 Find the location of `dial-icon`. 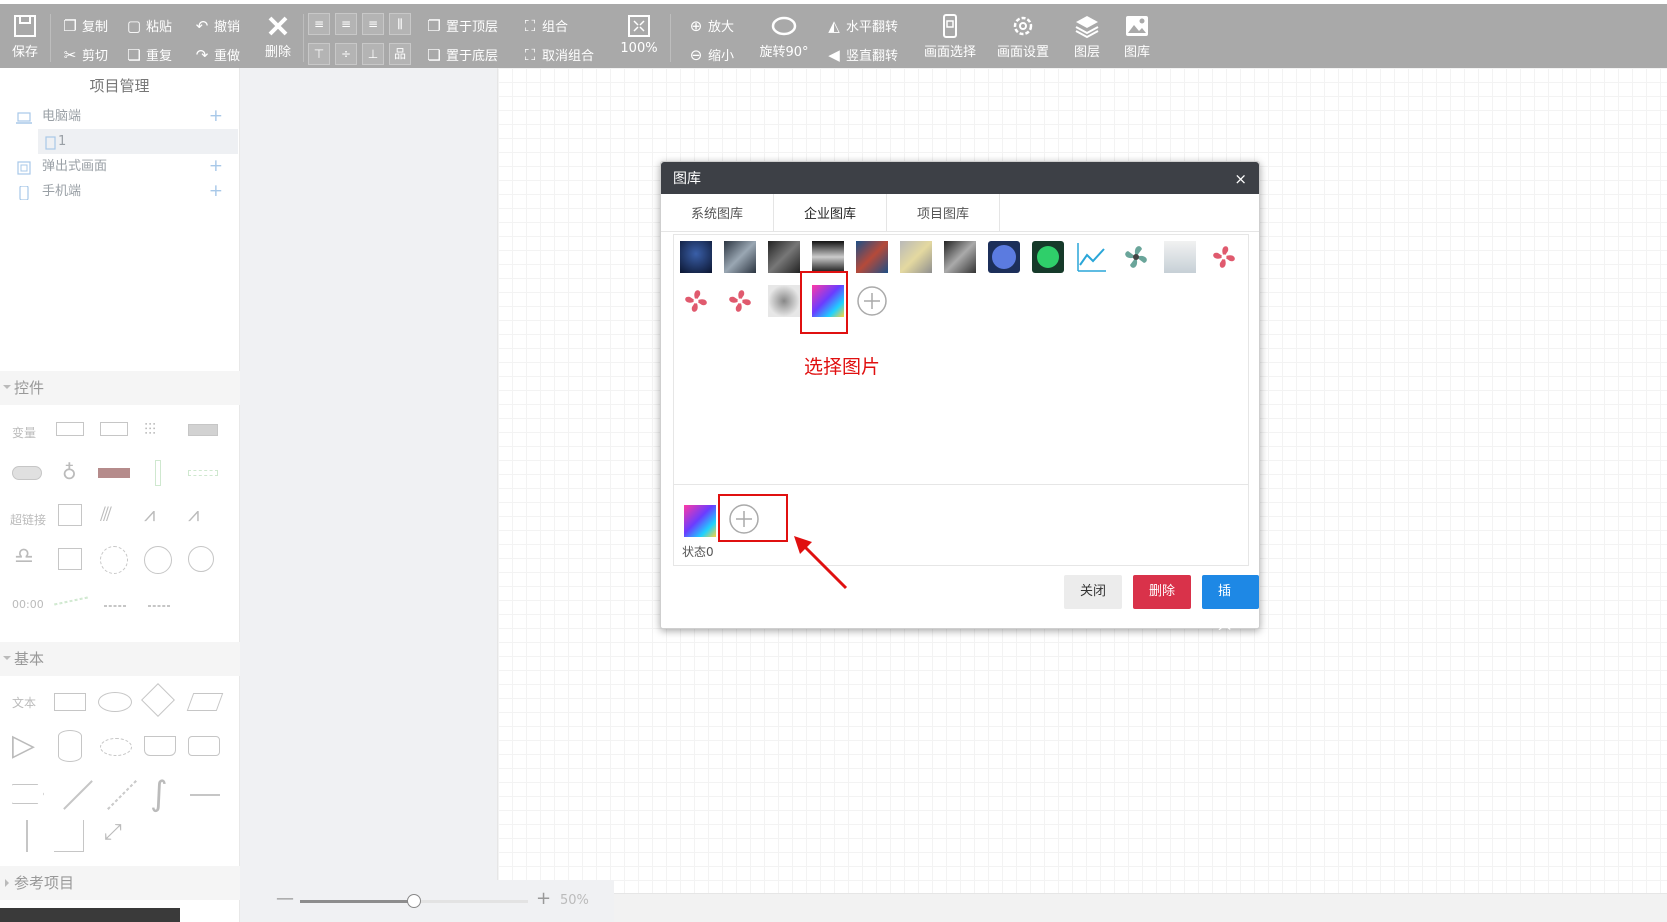

dial-icon is located at coordinates (158, 560).